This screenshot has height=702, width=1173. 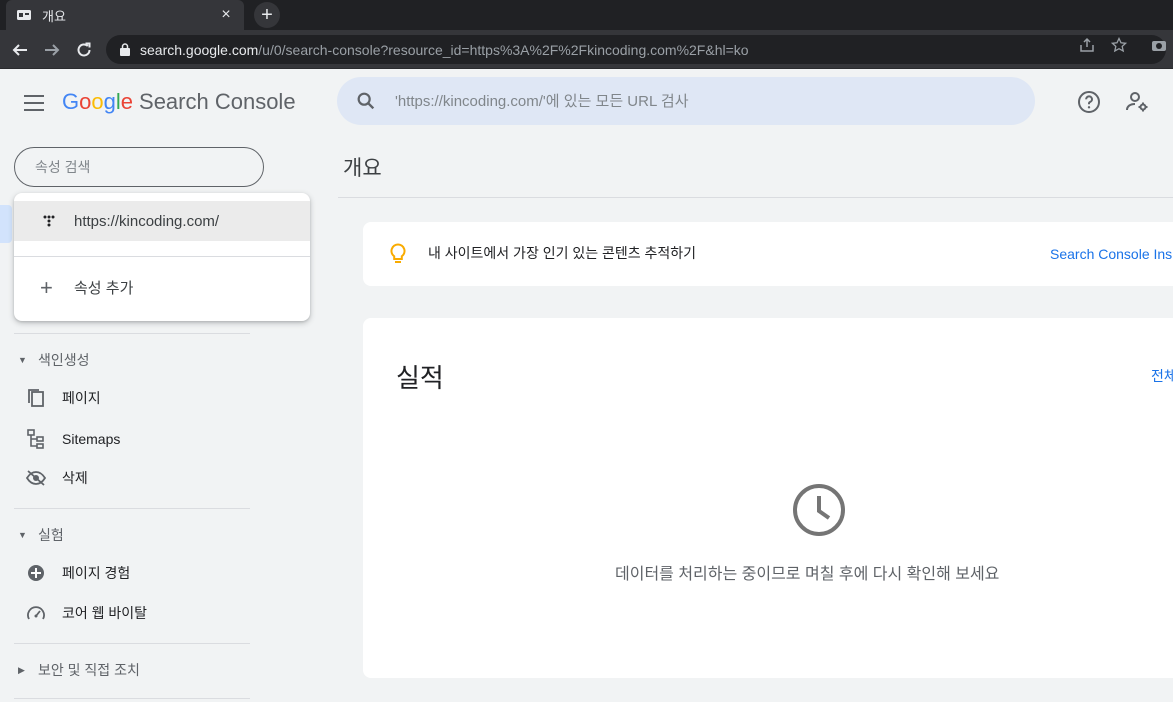 What do you see at coordinates (91, 439) in the screenshot?
I see `sidebar-item-label: Sitemaps` at bounding box center [91, 439].